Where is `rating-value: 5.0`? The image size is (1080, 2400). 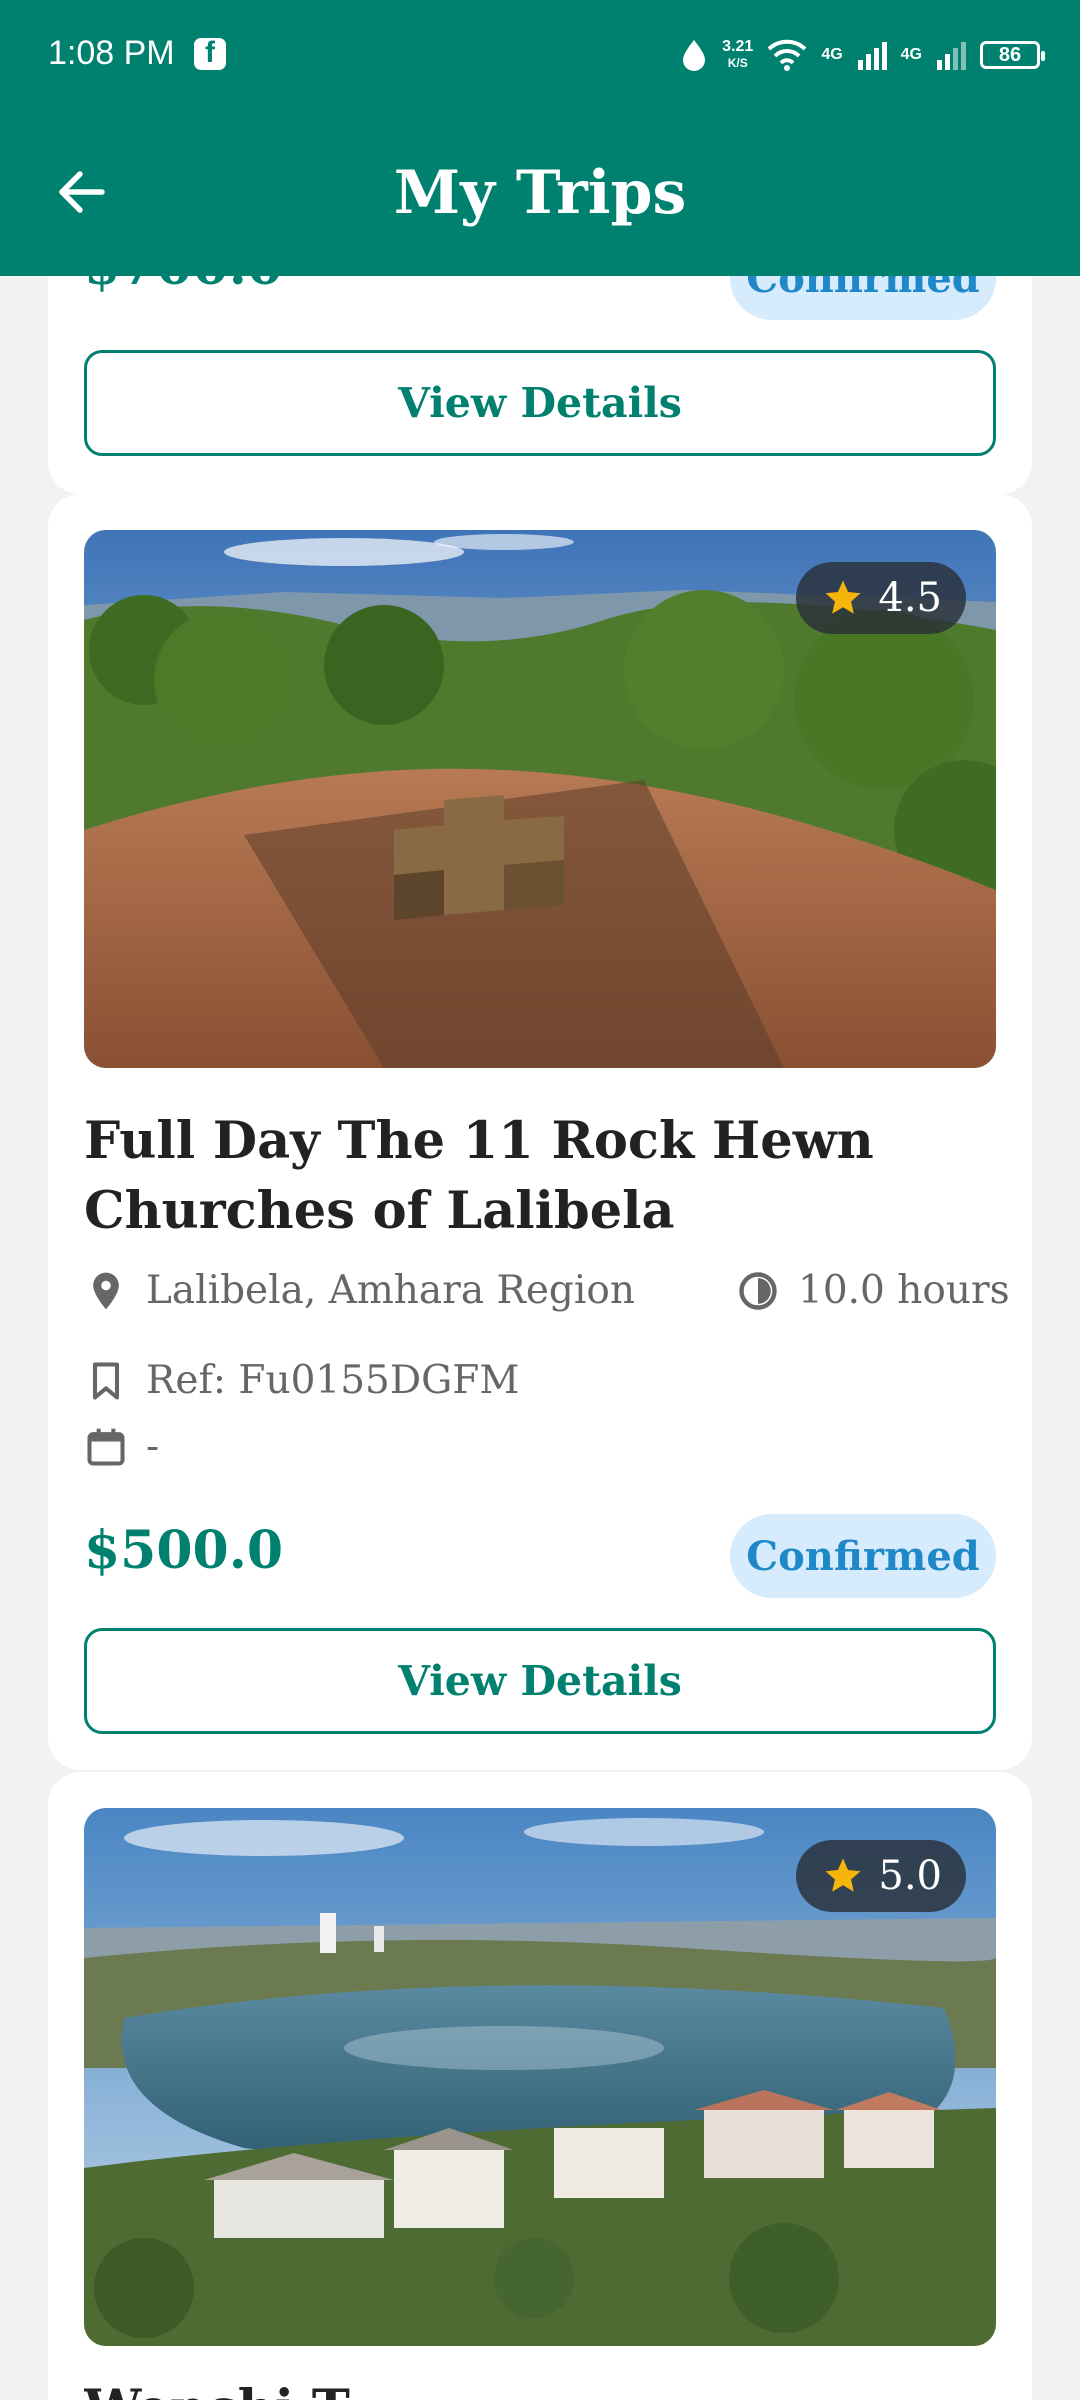
rating-value: 5.0 is located at coordinates (910, 1876).